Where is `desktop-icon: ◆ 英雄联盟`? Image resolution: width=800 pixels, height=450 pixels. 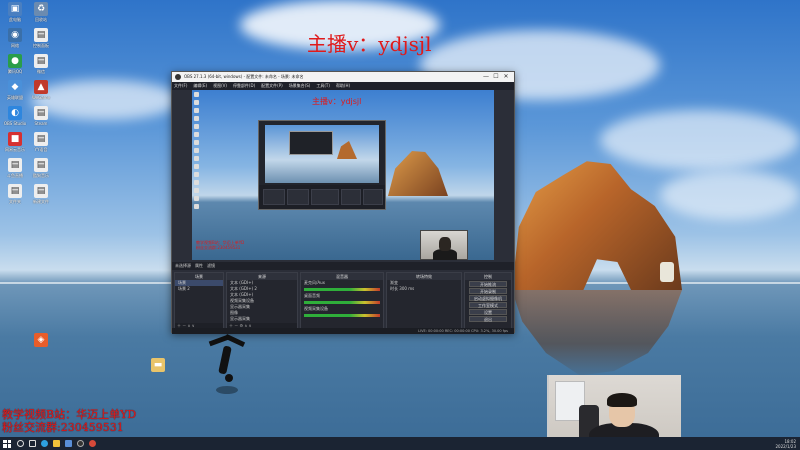 desktop-icon: ◆ 英雄联盟 is located at coordinates (15, 93).